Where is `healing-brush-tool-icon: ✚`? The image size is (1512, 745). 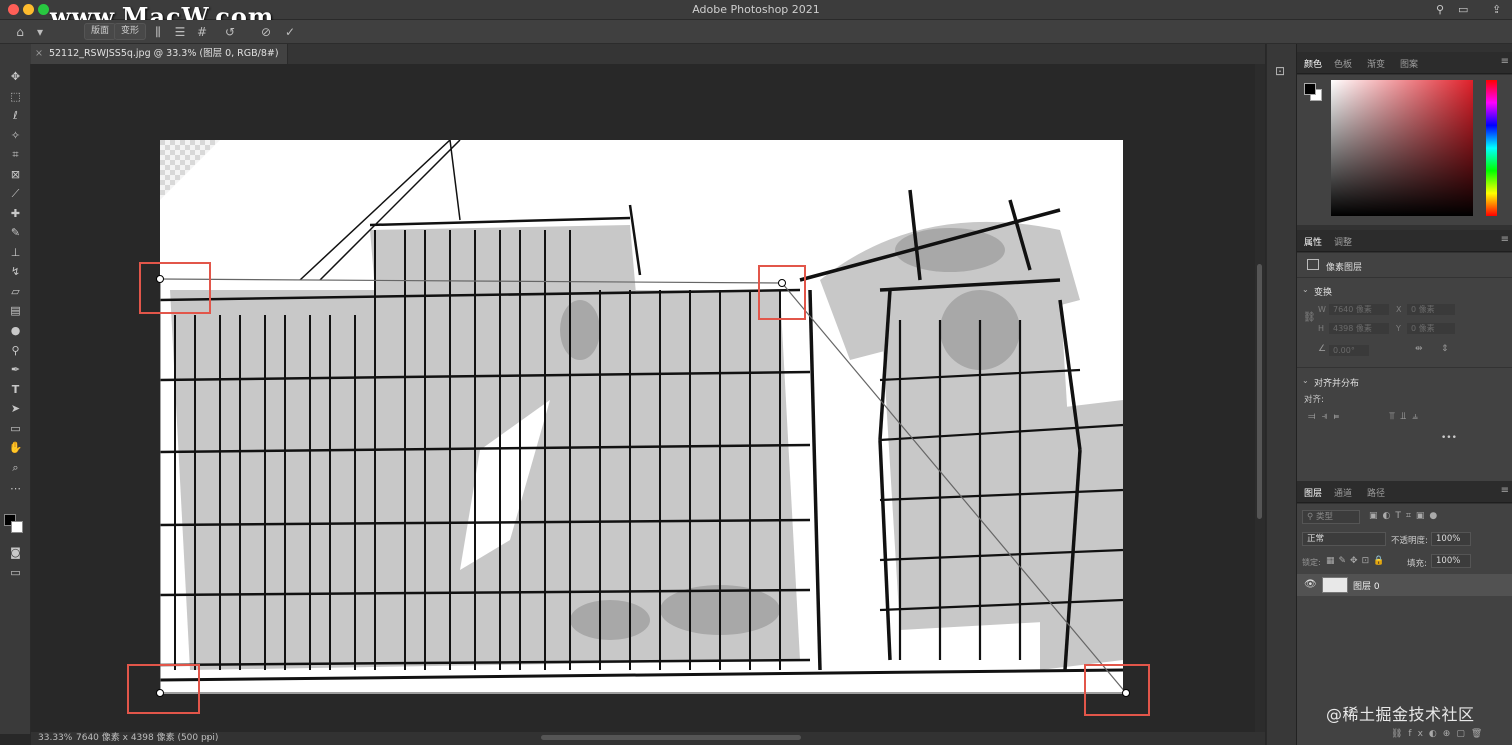
healing-brush-tool-icon: ✚ is located at coordinates (15, 213).